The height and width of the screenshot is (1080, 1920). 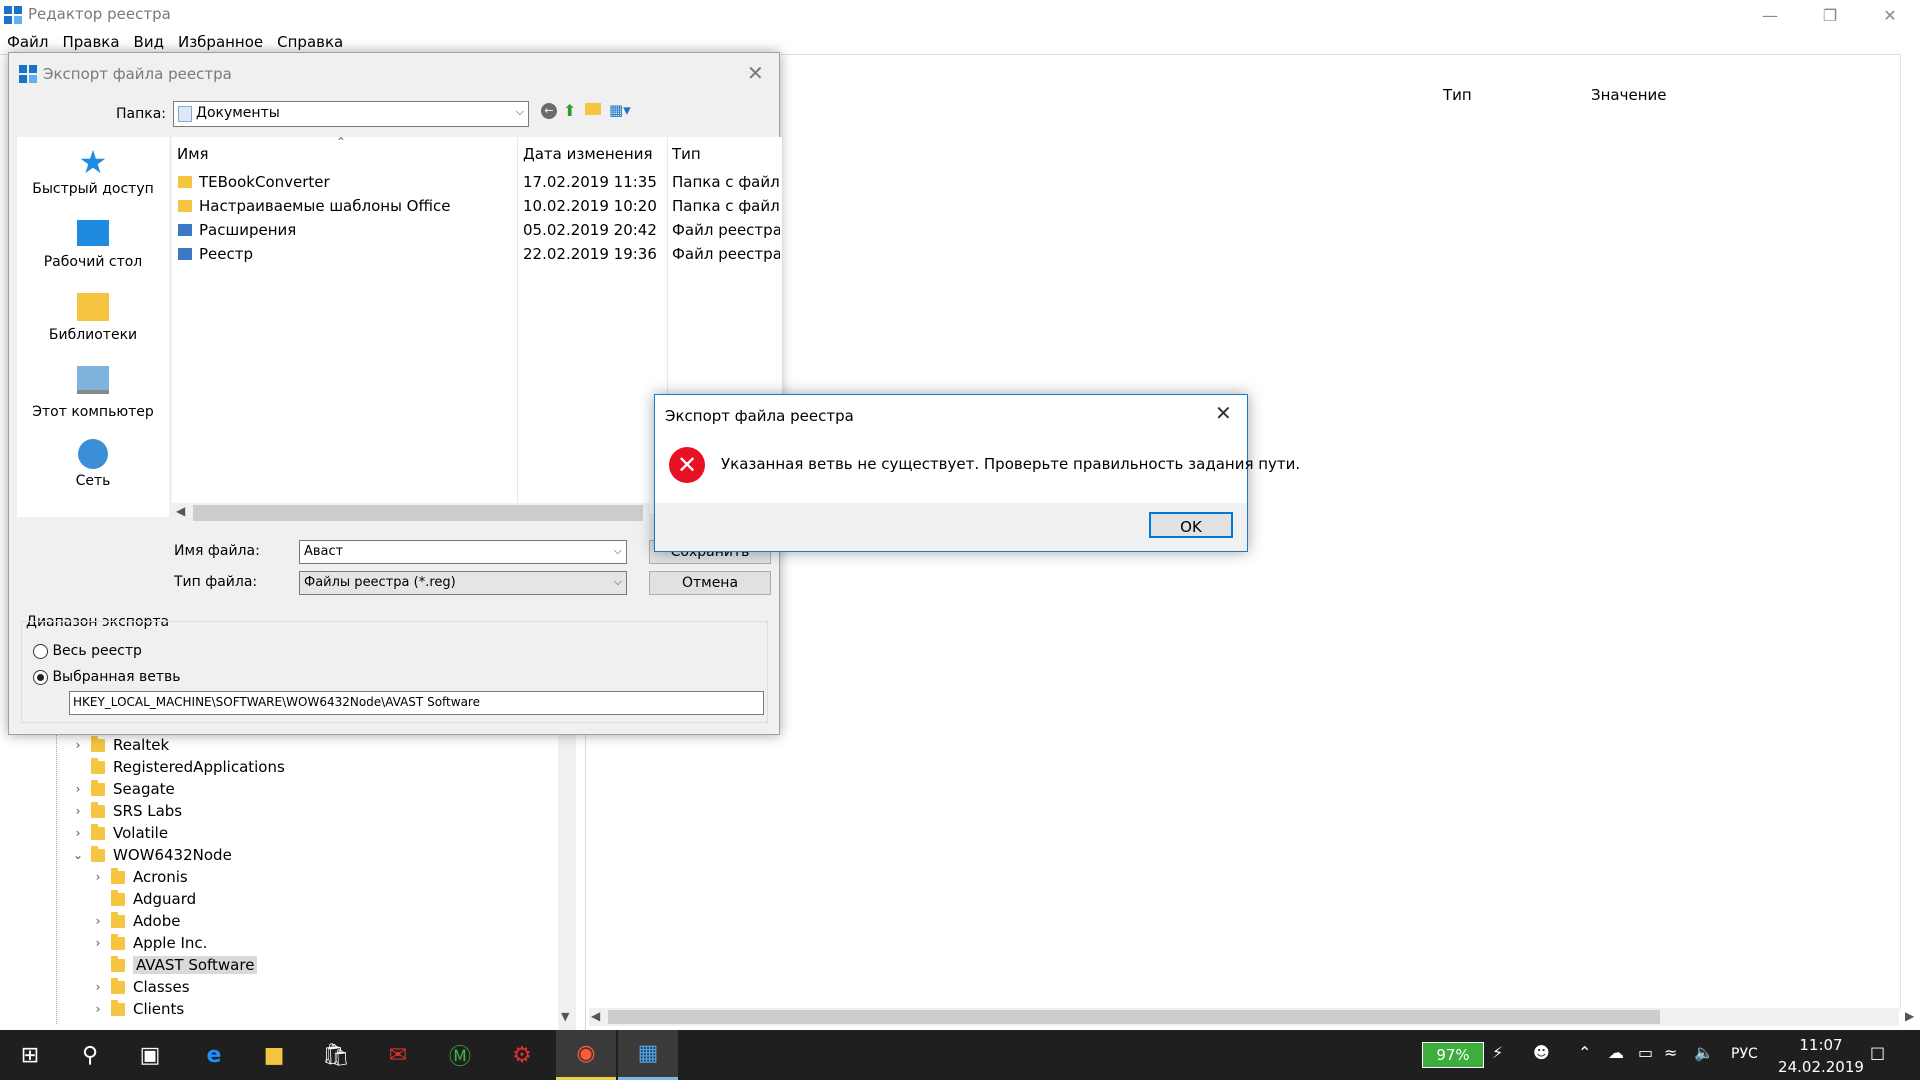 What do you see at coordinates (40, 651) in the screenshot?
I see `radio-all` at bounding box center [40, 651].